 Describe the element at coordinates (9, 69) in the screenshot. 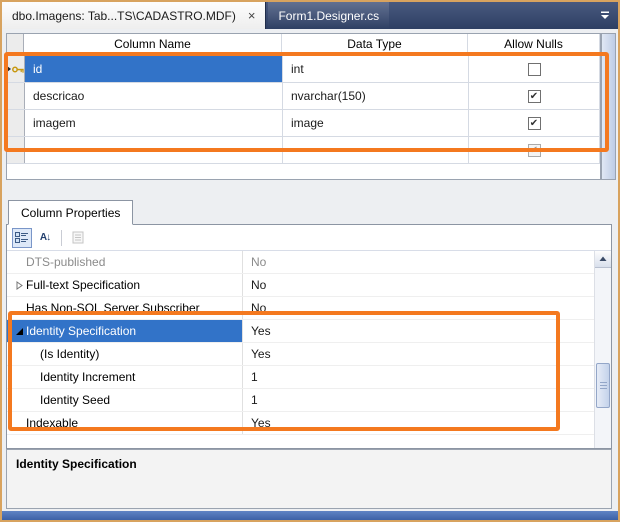

I see `row-pointer-icon` at that location.